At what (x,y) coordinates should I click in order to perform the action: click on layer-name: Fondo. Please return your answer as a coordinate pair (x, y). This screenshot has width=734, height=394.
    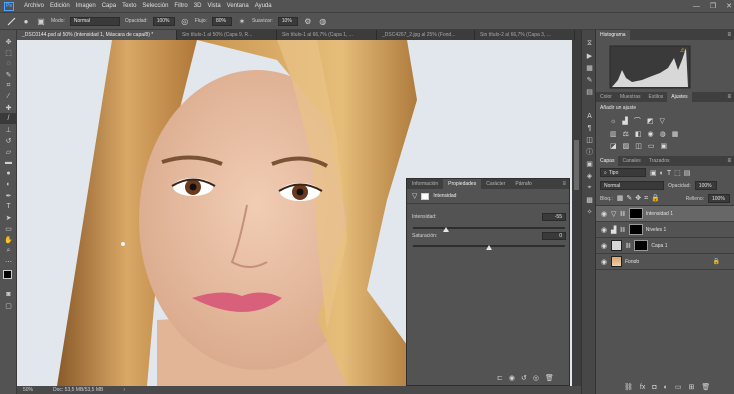
    Looking at the image, I should click on (632, 262).